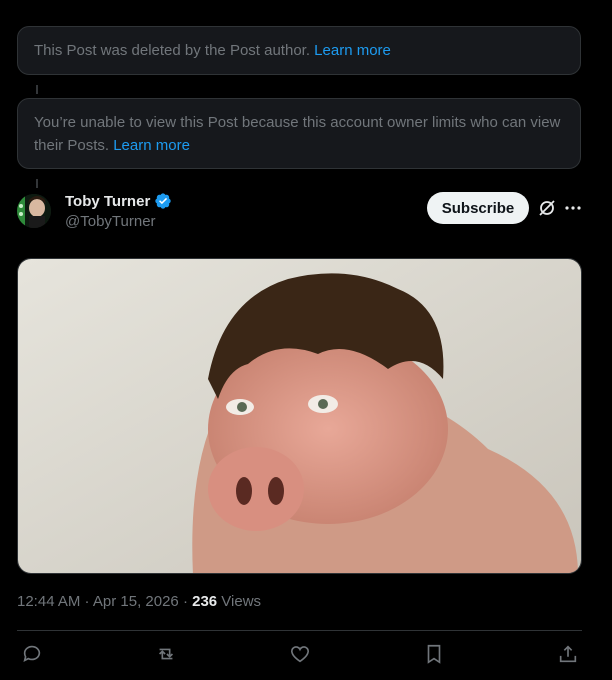 Image resolution: width=612 pixels, height=680 pixels. Describe the element at coordinates (573, 208) in the screenshot. I see `more-options-icon` at that location.